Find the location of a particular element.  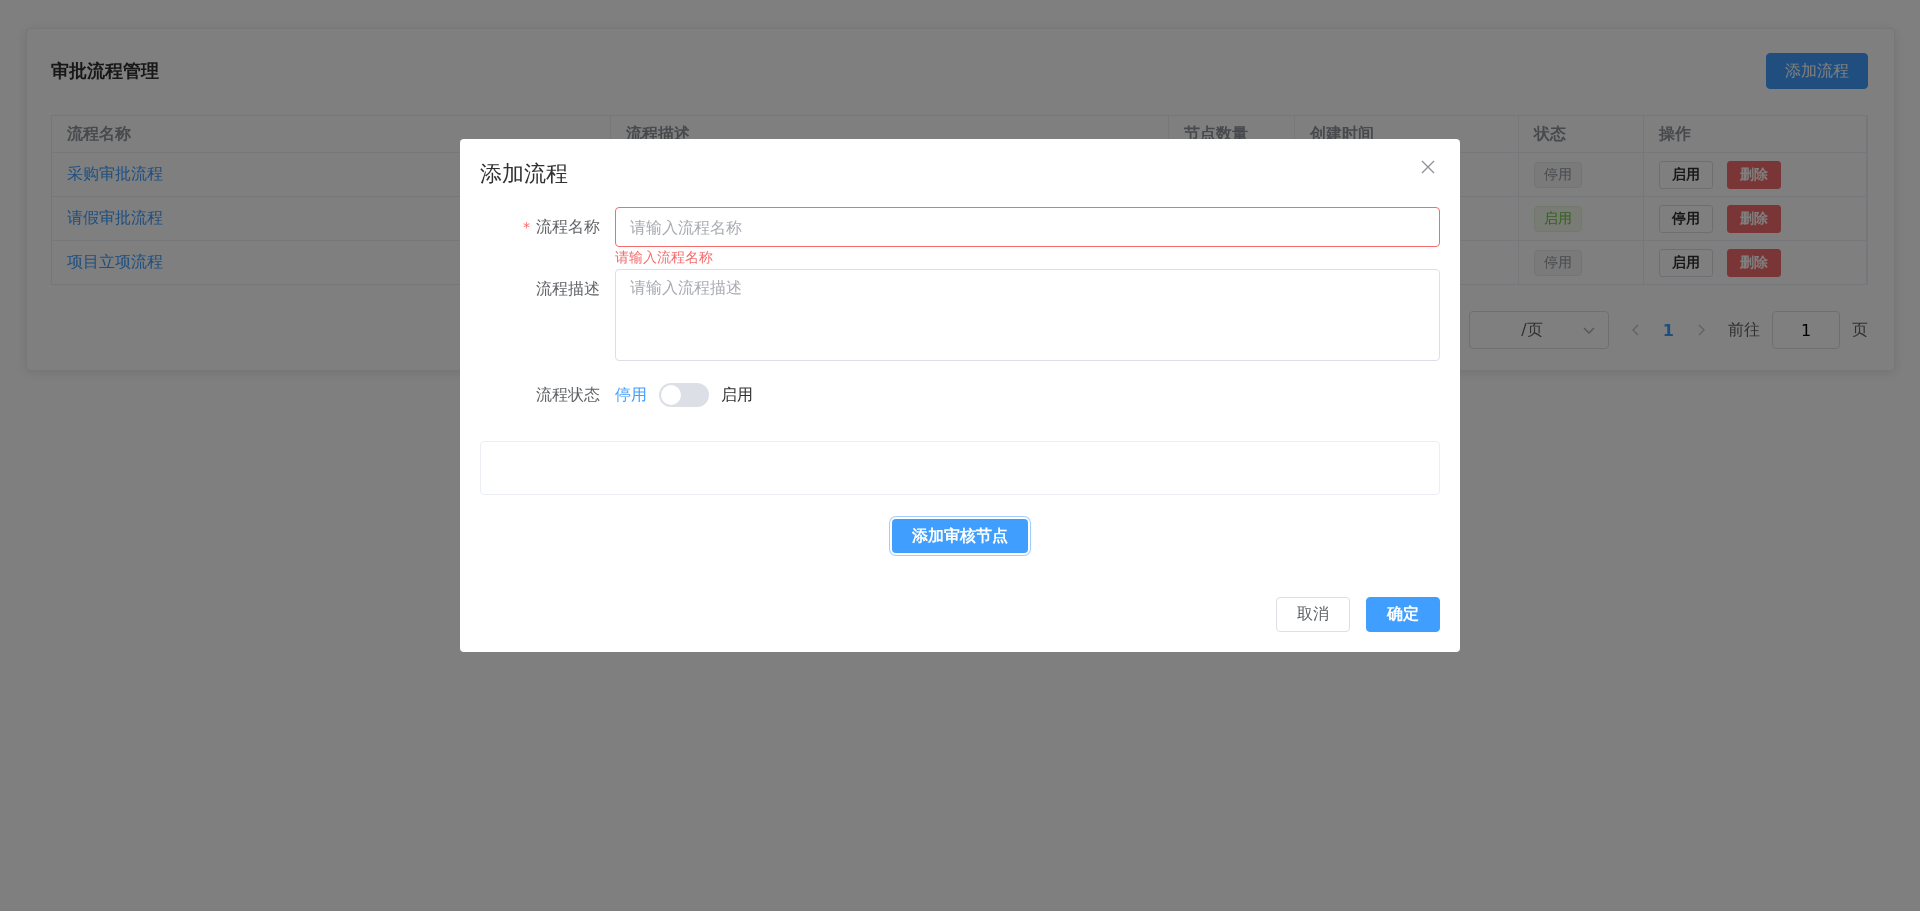

goto-page-input: 1 is located at coordinates (1806, 330).